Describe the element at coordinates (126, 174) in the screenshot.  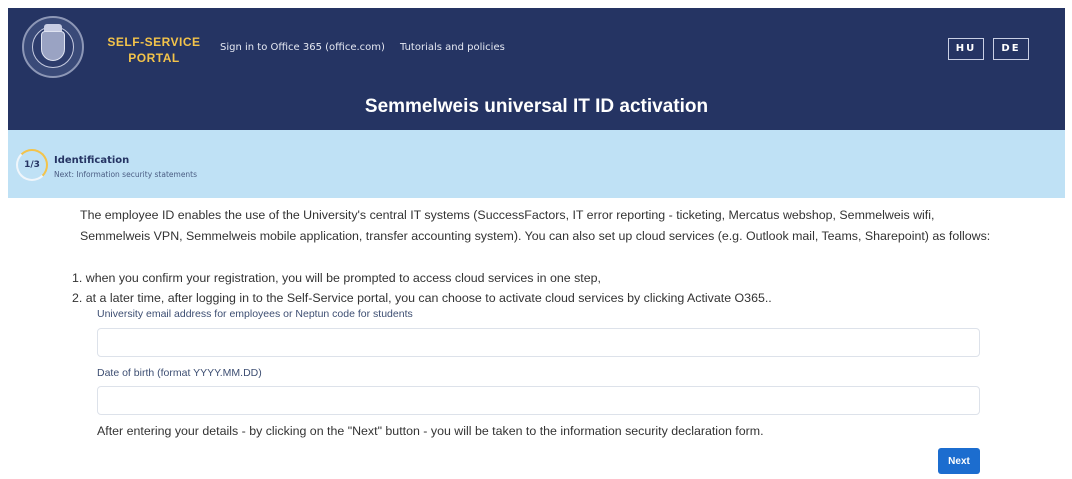
I see `step-next-label: Next: Information security statements` at that location.